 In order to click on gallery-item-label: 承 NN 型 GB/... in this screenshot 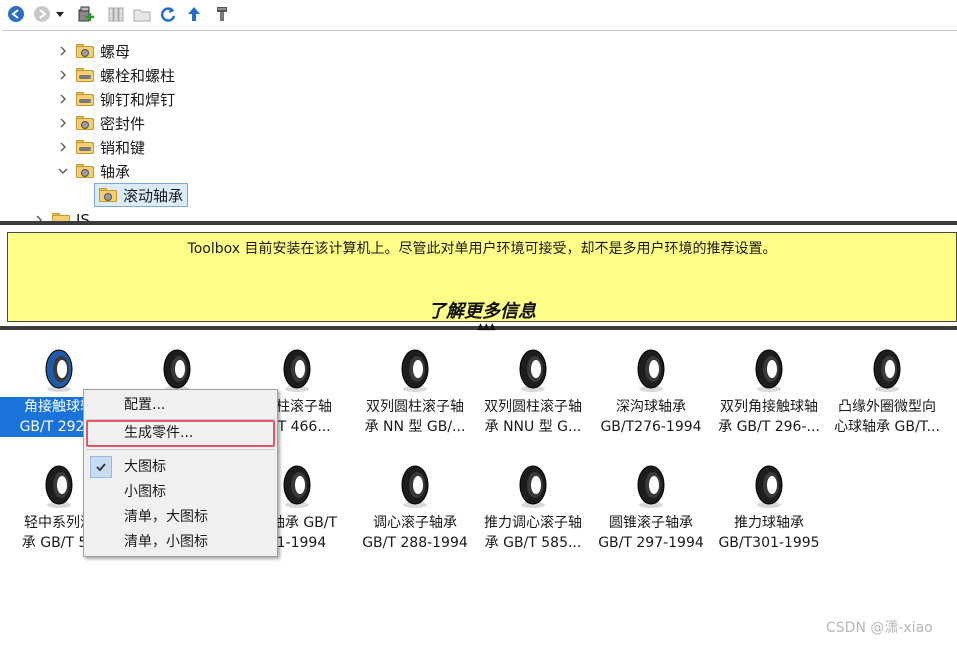, I will do `click(415, 427)`.